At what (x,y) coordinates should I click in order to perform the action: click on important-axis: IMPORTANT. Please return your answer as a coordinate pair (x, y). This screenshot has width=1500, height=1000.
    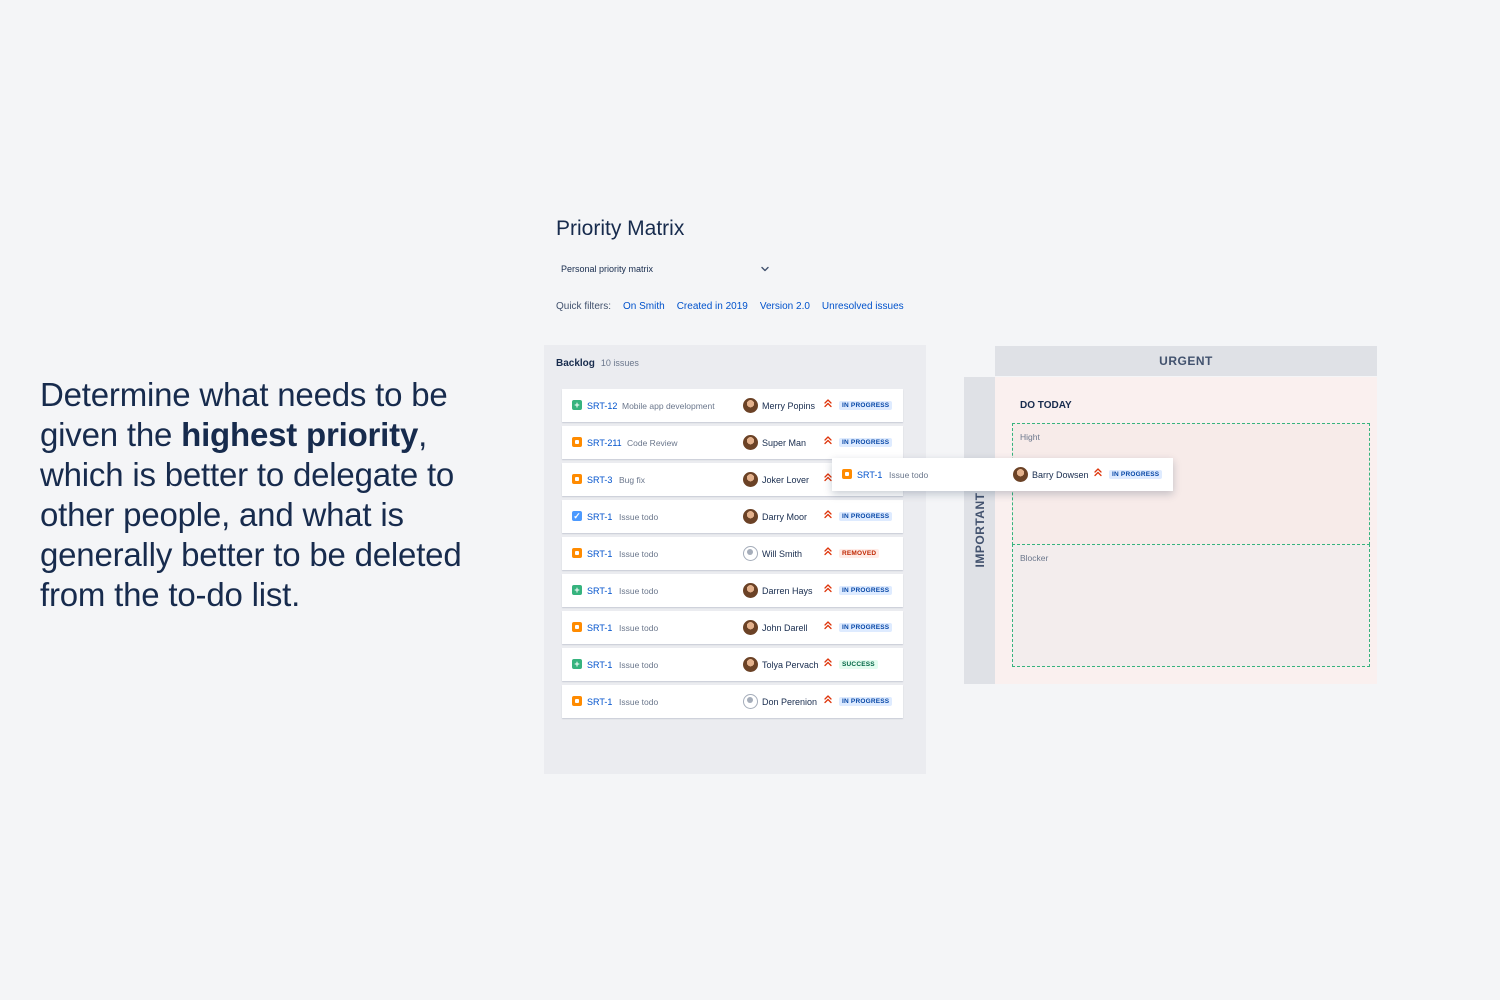
    Looking at the image, I should click on (979, 530).